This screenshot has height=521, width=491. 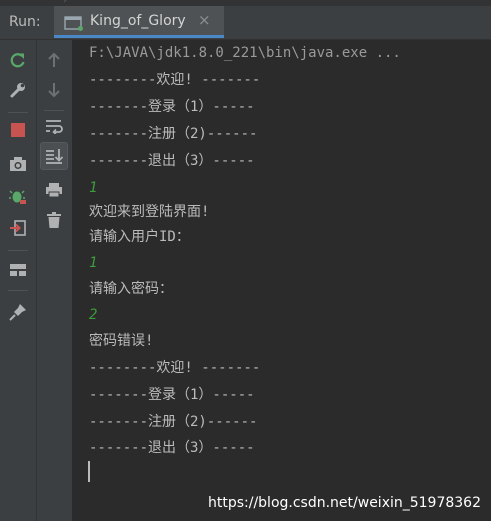 What do you see at coordinates (18, 130) in the screenshot?
I see `stop-icon` at bounding box center [18, 130].